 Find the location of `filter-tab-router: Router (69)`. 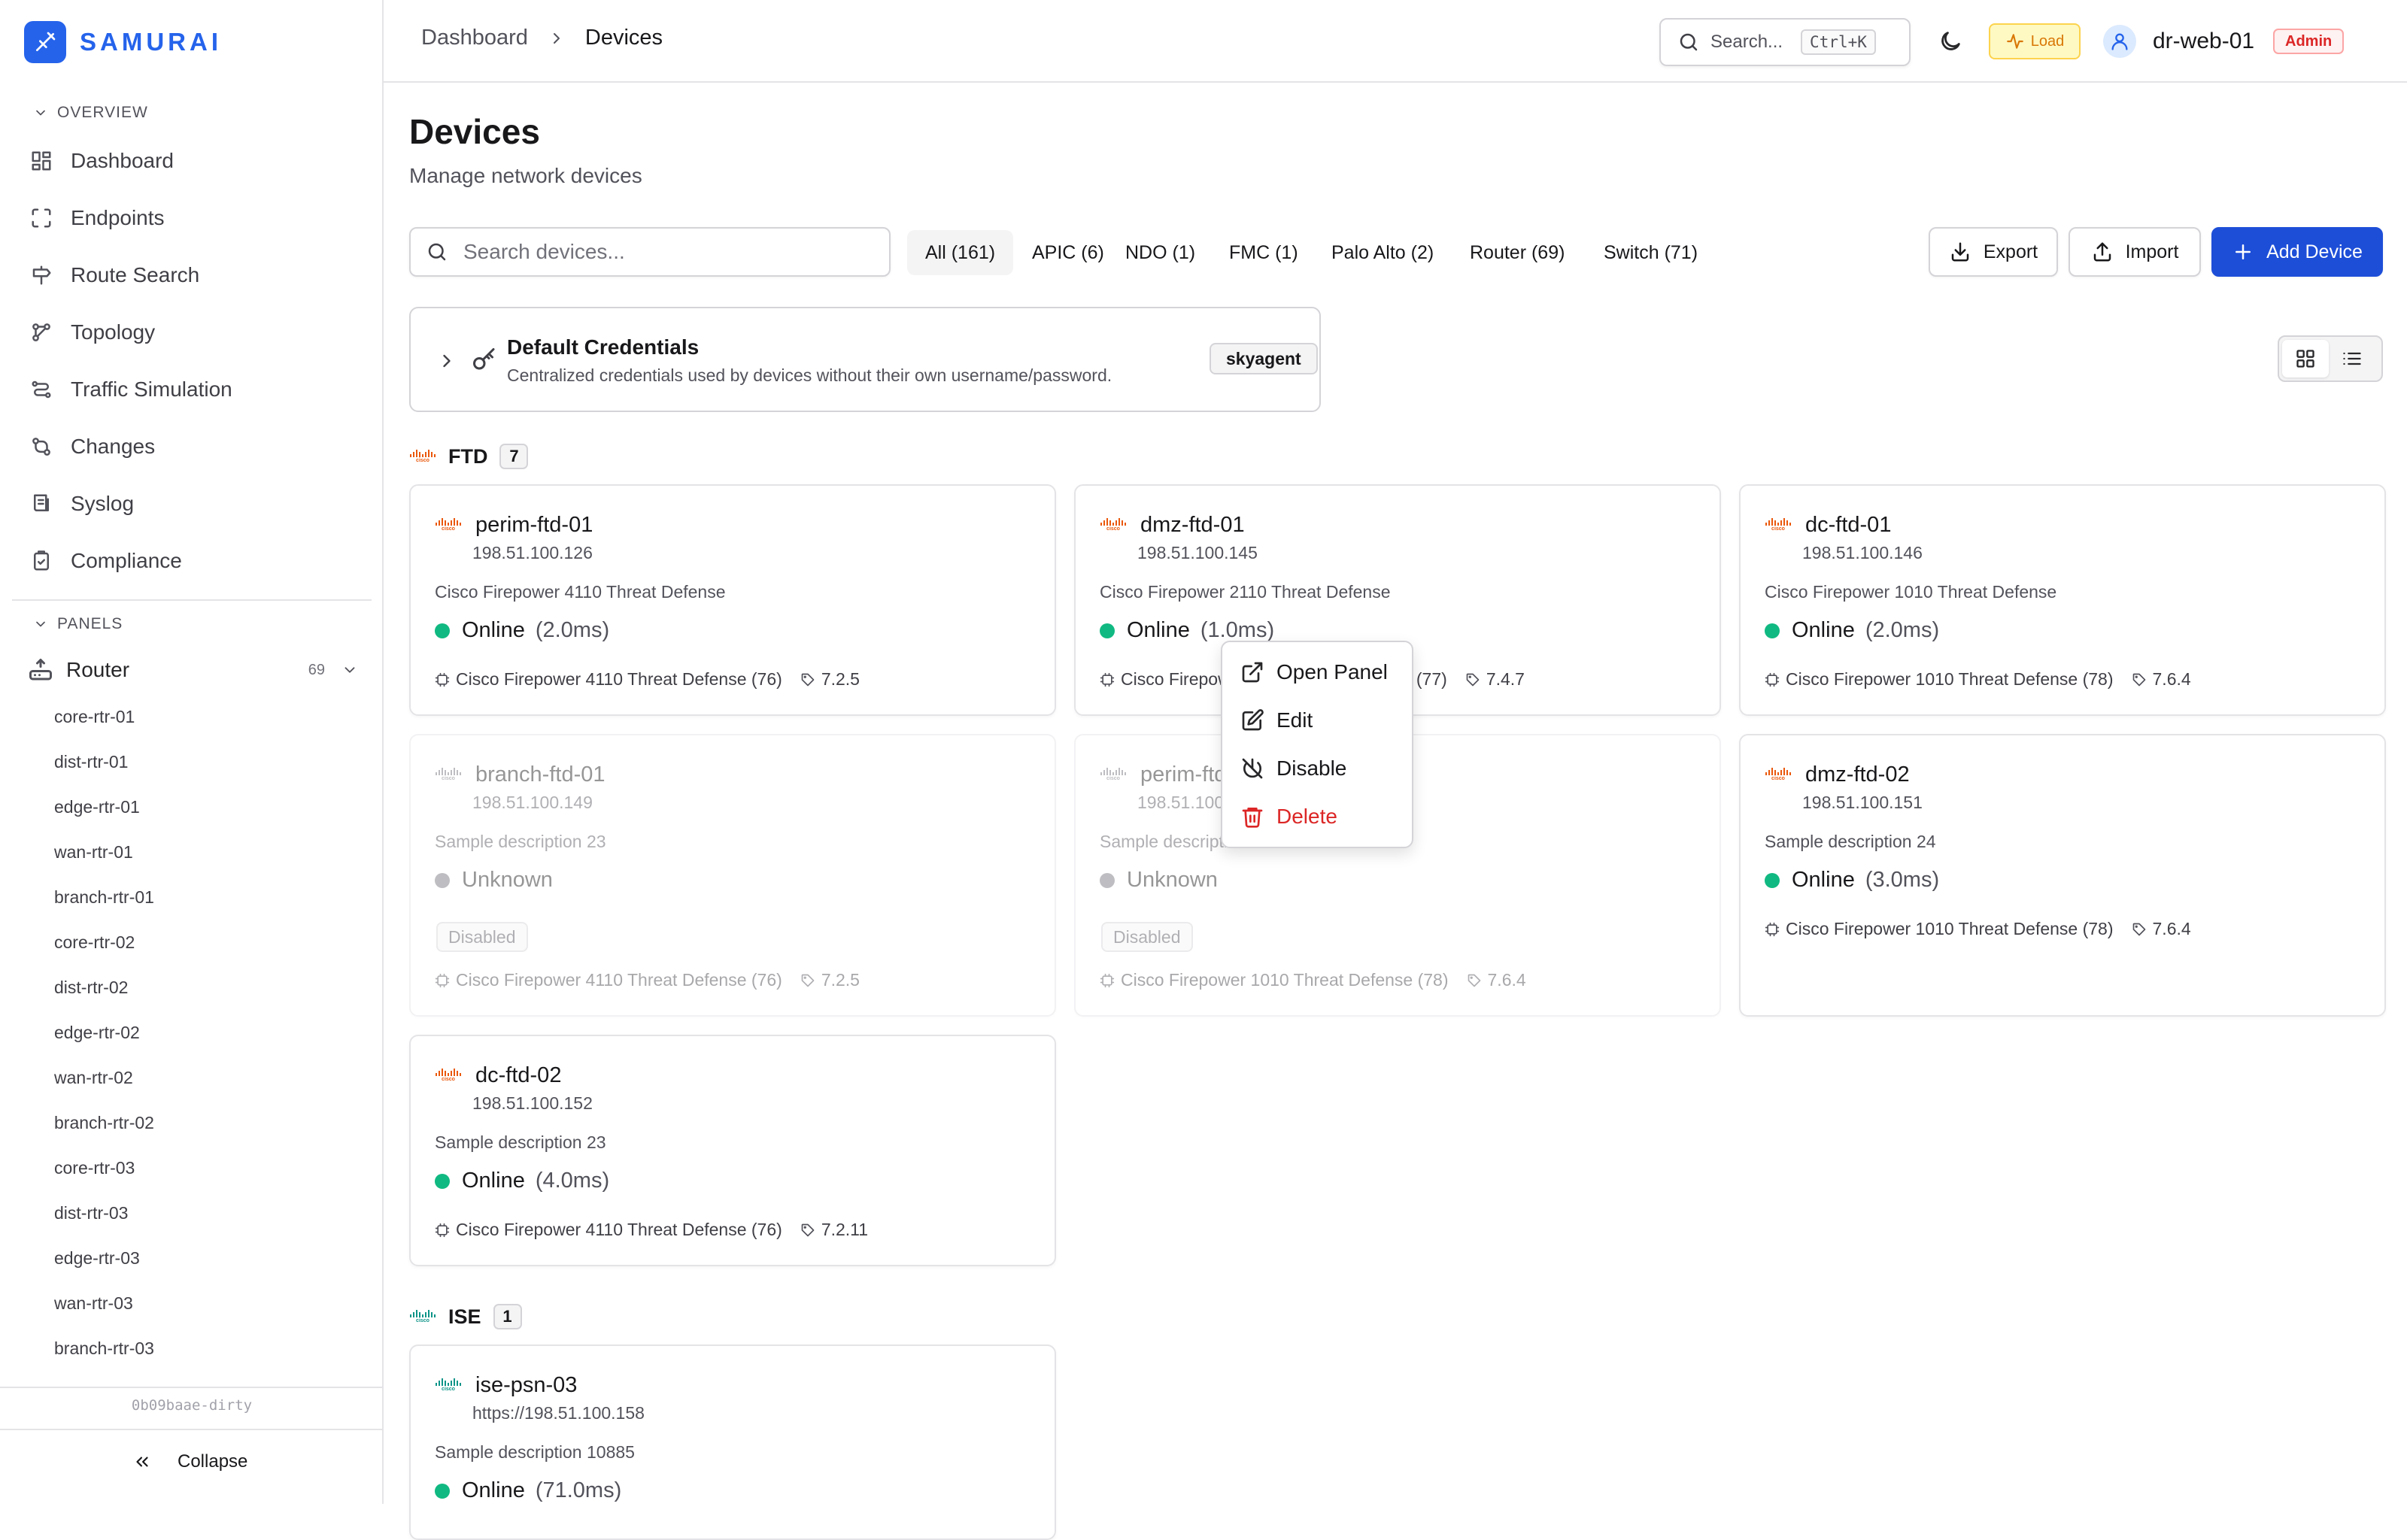

filter-tab-router: Router (69) is located at coordinates (1517, 253).